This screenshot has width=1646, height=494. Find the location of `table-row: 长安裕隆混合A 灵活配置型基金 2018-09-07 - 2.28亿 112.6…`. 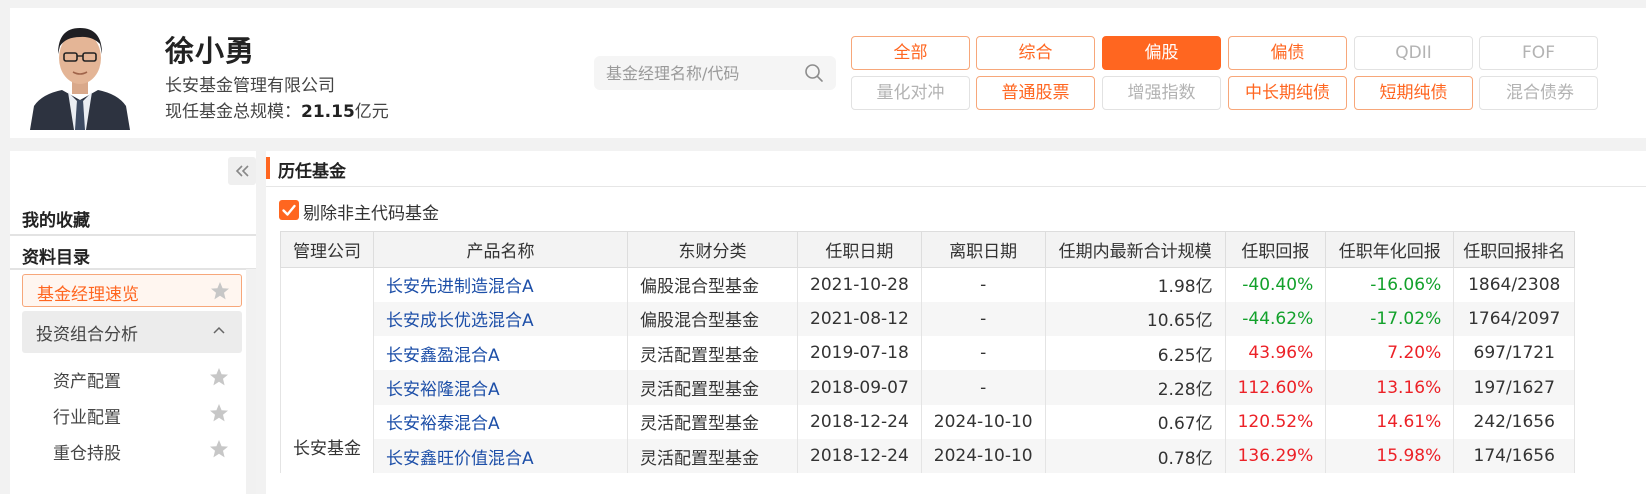

table-row: 长安裕隆混合A 灵活配置型基金 2018-09-07 - 2.28亿 112.6… is located at coordinates (928, 387).